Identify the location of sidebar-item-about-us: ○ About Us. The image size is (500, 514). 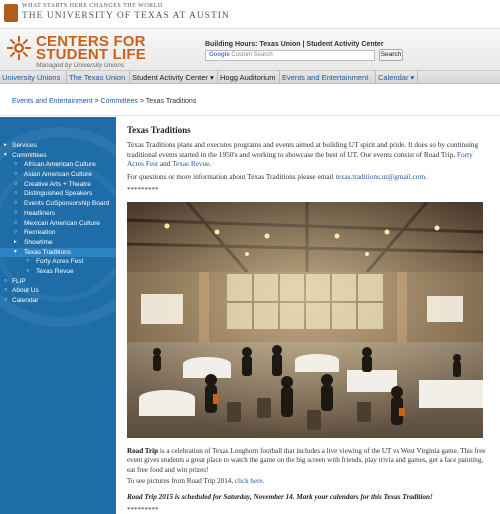
(58, 291).